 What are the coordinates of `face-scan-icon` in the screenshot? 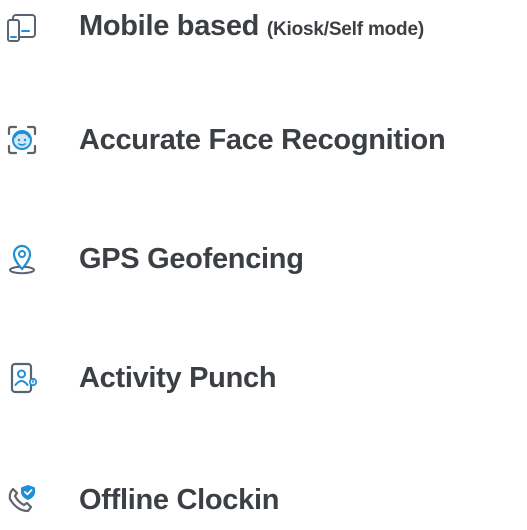 It's located at (22, 140).